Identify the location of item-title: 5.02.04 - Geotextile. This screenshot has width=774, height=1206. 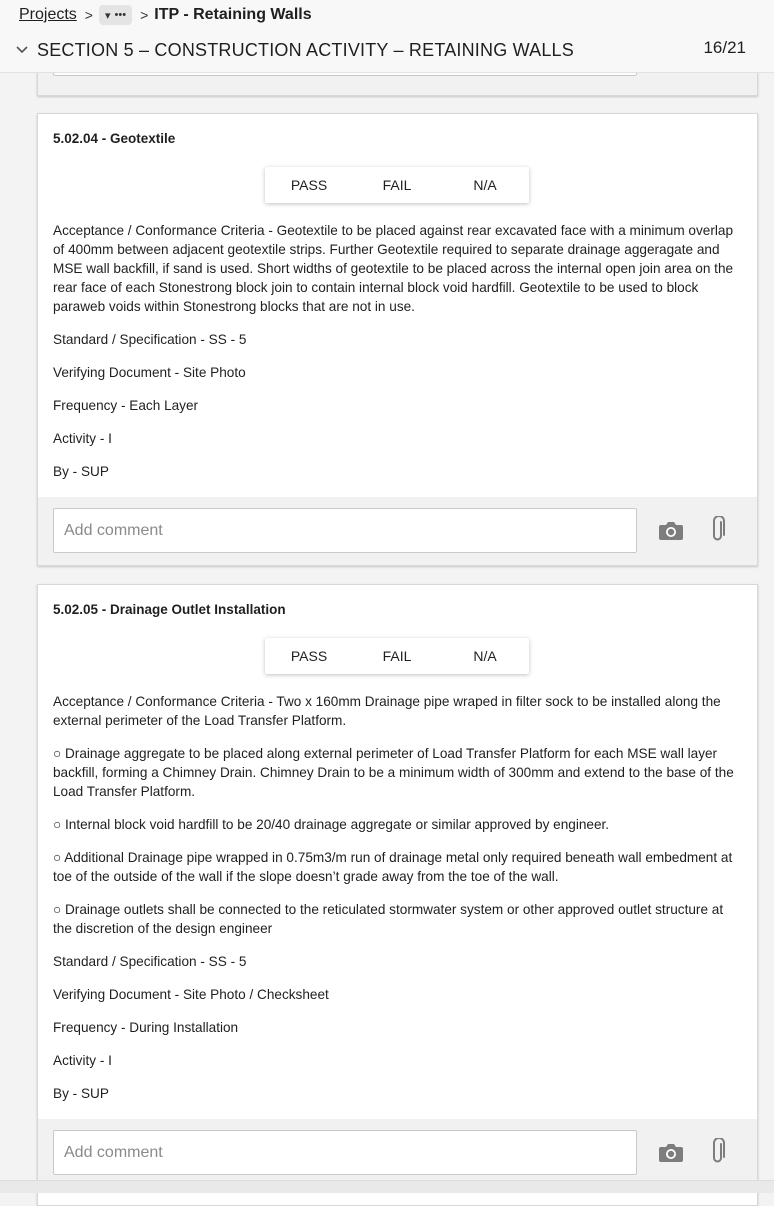
(114, 138).